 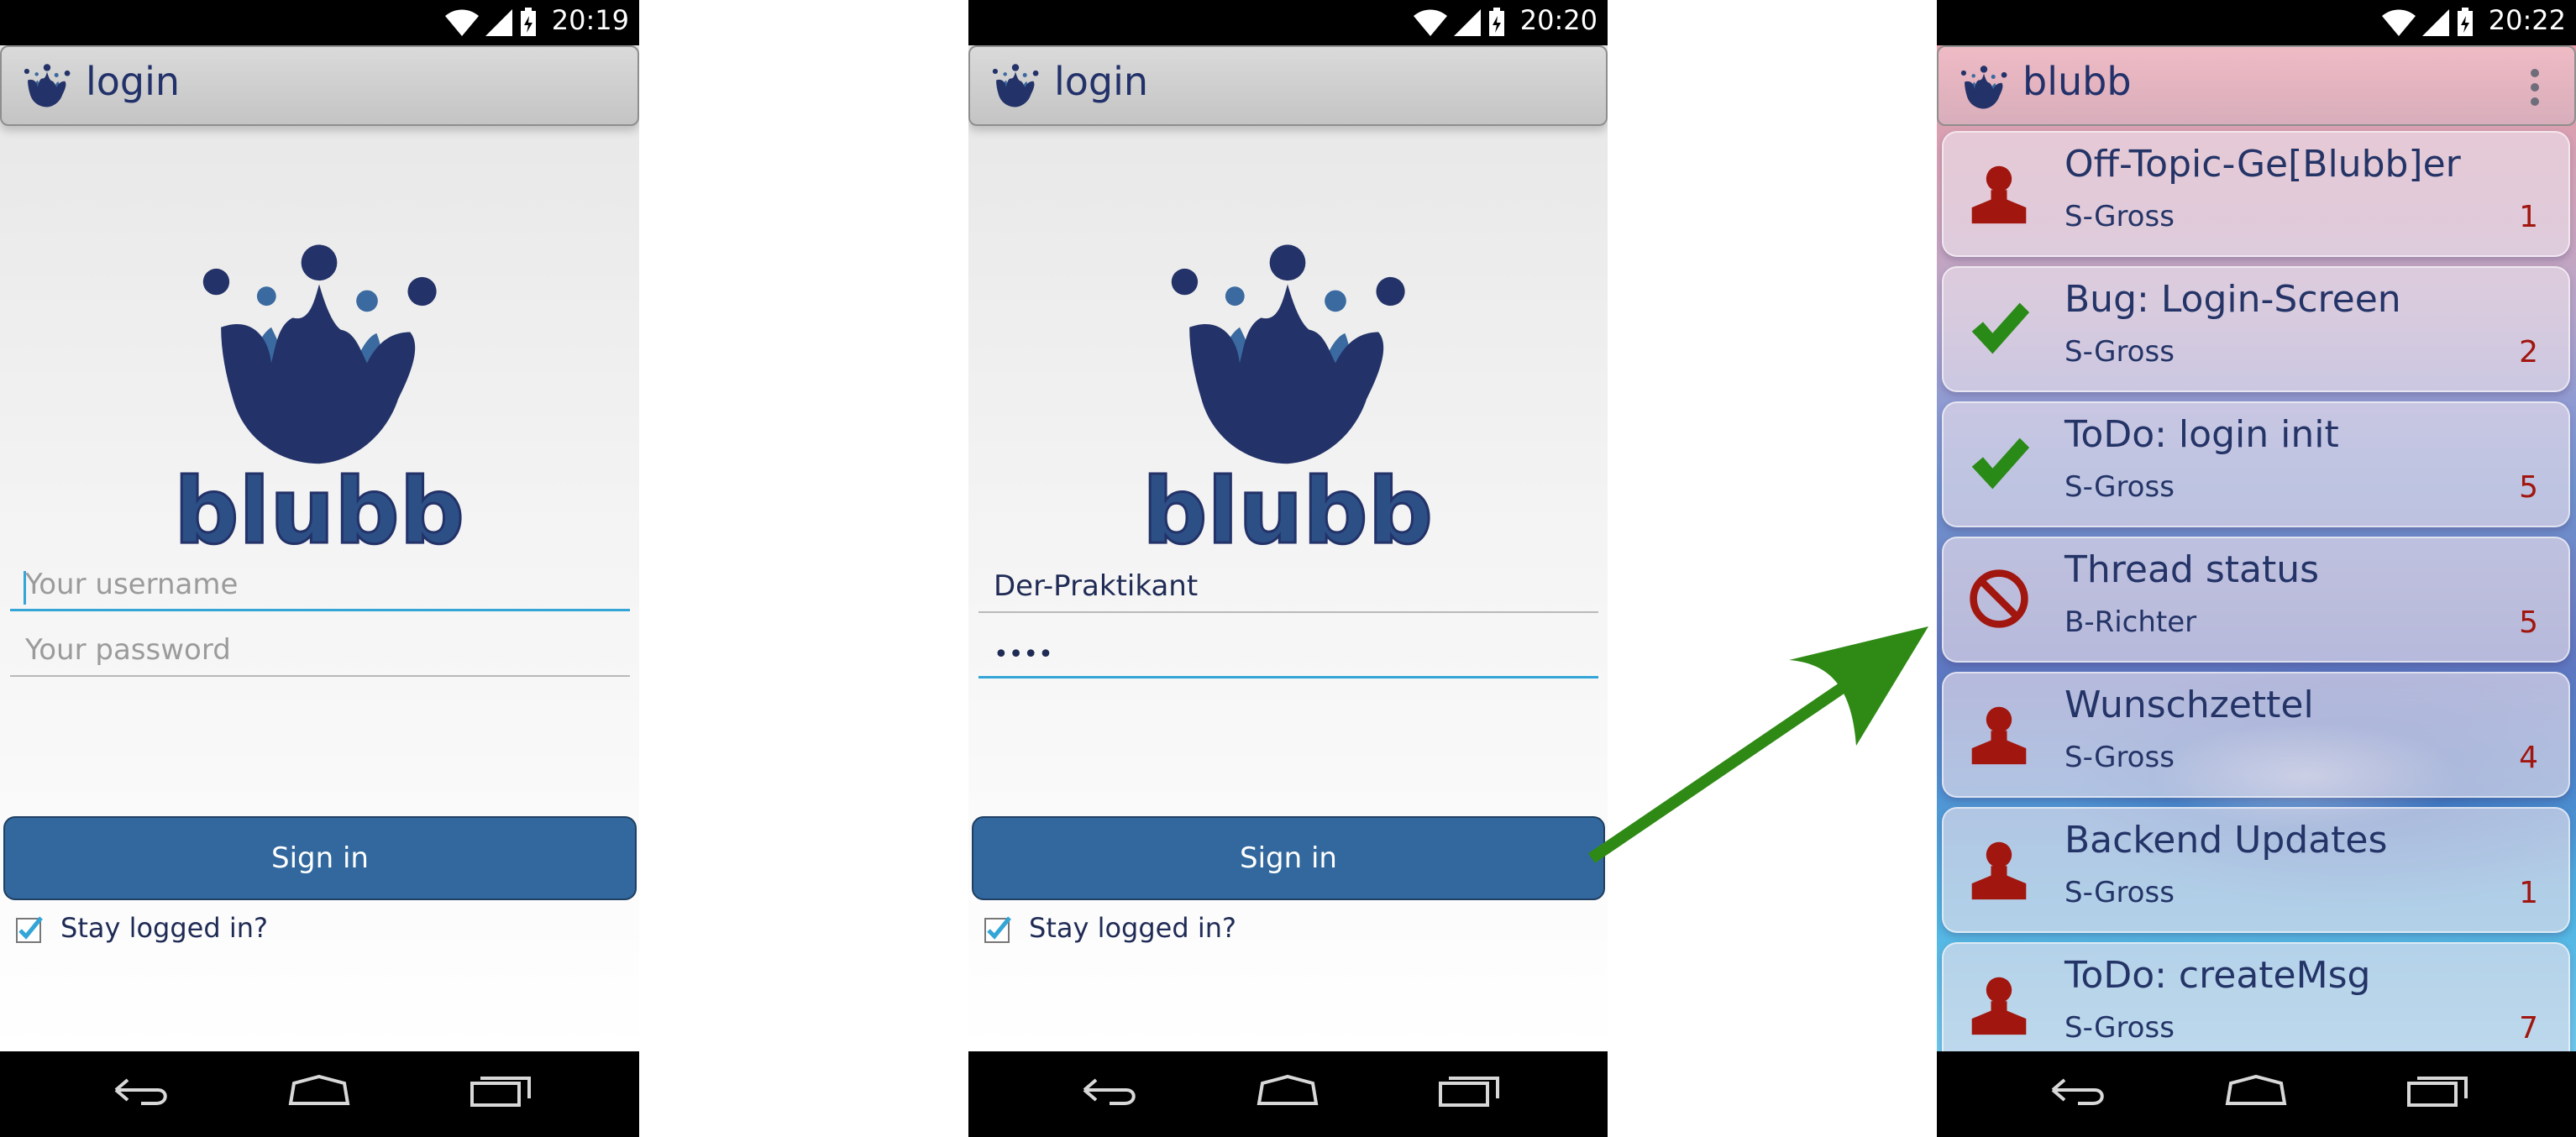 What do you see at coordinates (1096, 586) in the screenshot?
I see `username-value: Der-Praktikant` at bounding box center [1096, 586].